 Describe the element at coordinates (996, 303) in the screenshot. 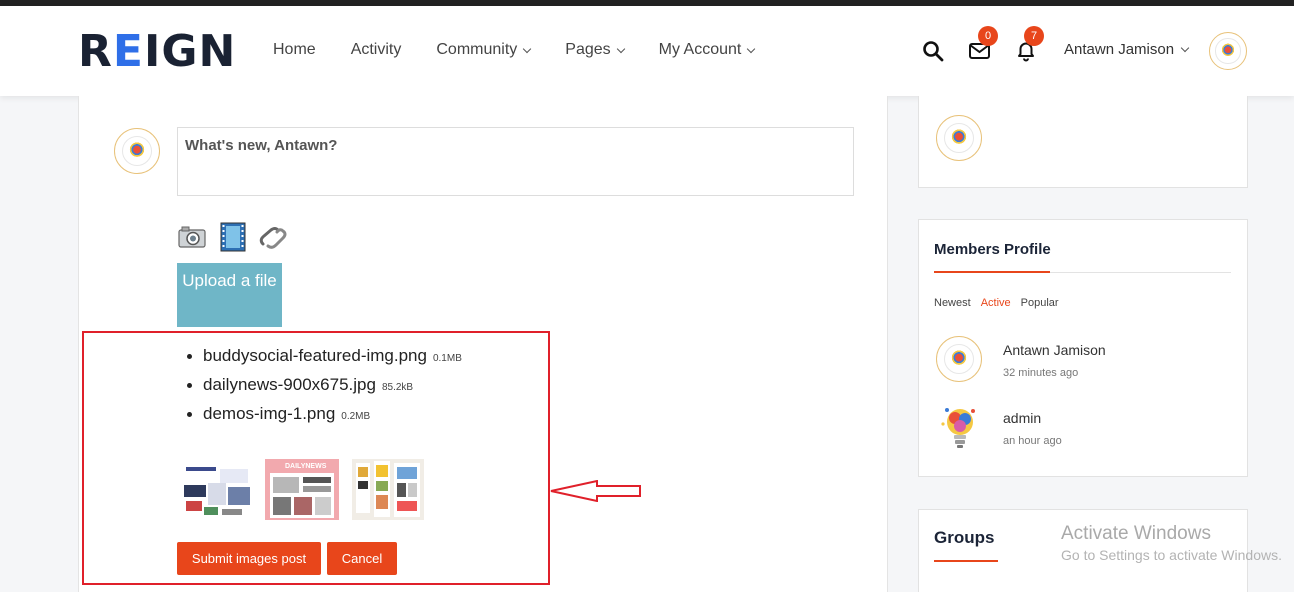

I see `tab-active: Active` at that location.